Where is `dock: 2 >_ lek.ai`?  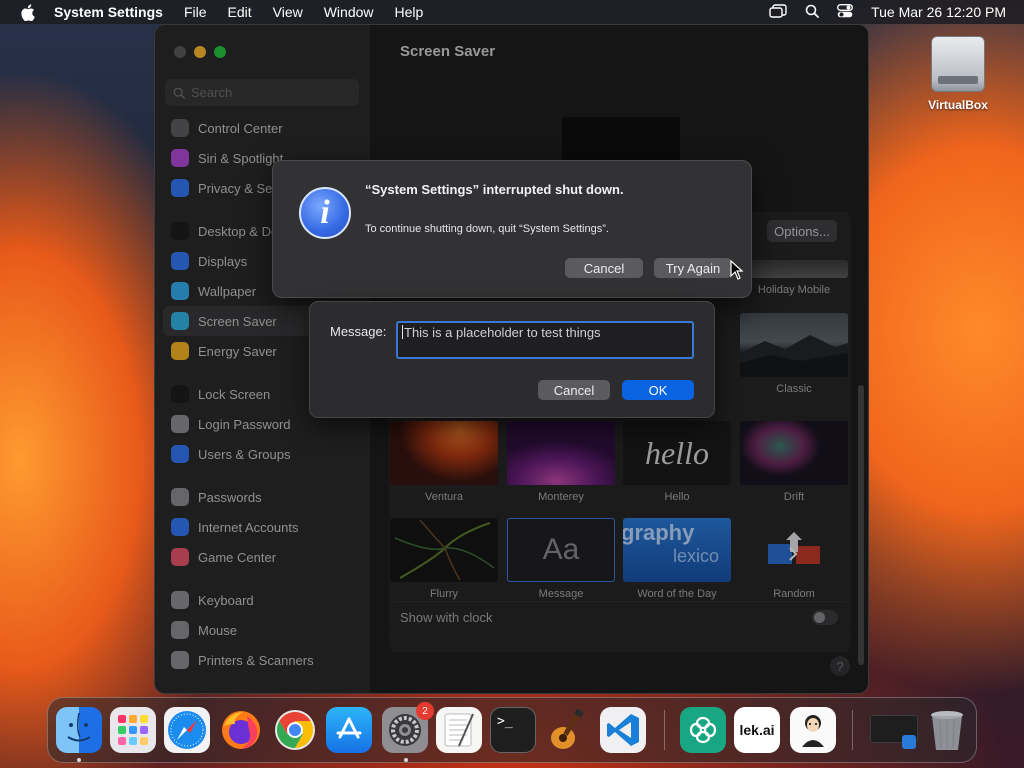 dock: 2 >_ lek.ai is located at coordinates (512, 730).